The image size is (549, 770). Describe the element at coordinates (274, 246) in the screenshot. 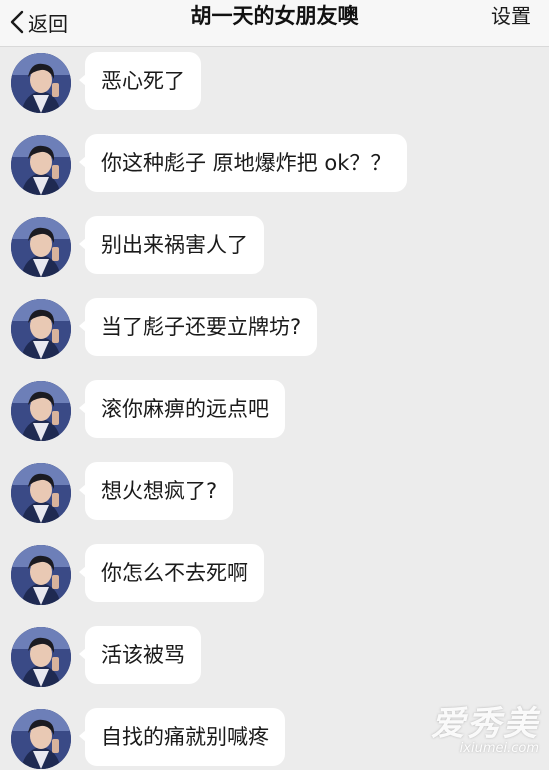

I see `message-row: 别出来祸害人了` at that location.